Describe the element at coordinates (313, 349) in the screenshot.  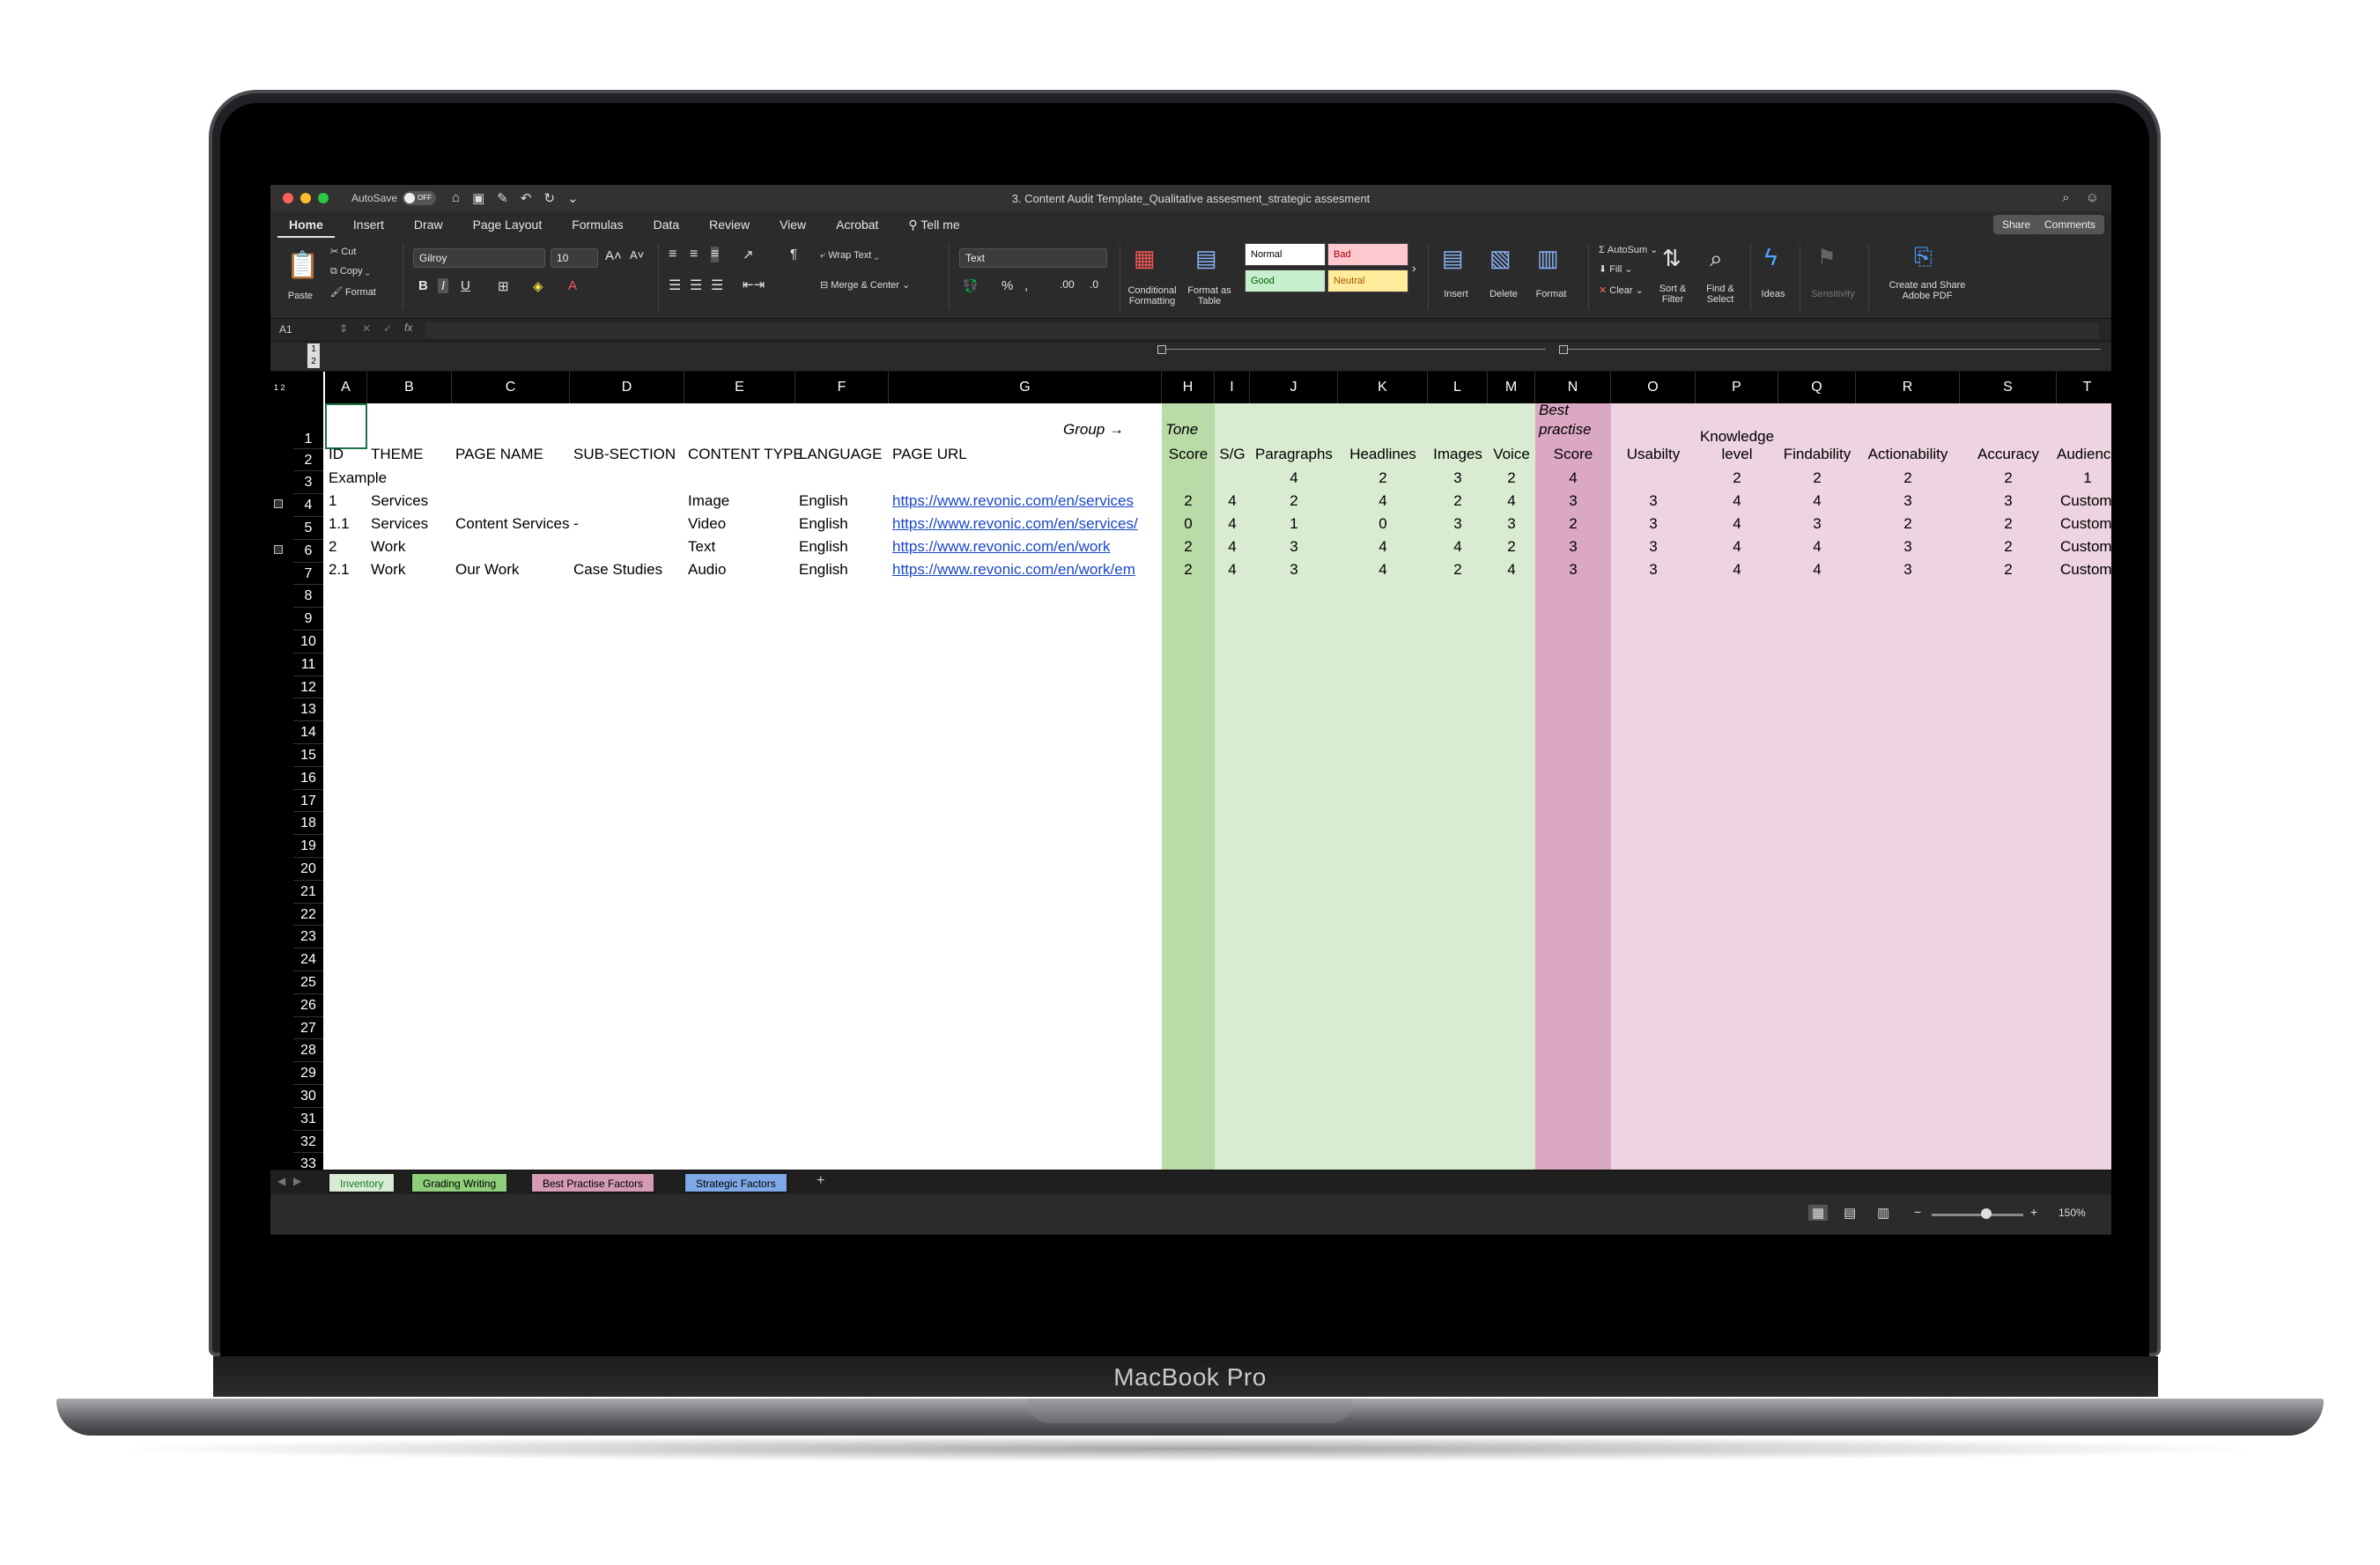
I see `outline-level-1: 1` at that location.